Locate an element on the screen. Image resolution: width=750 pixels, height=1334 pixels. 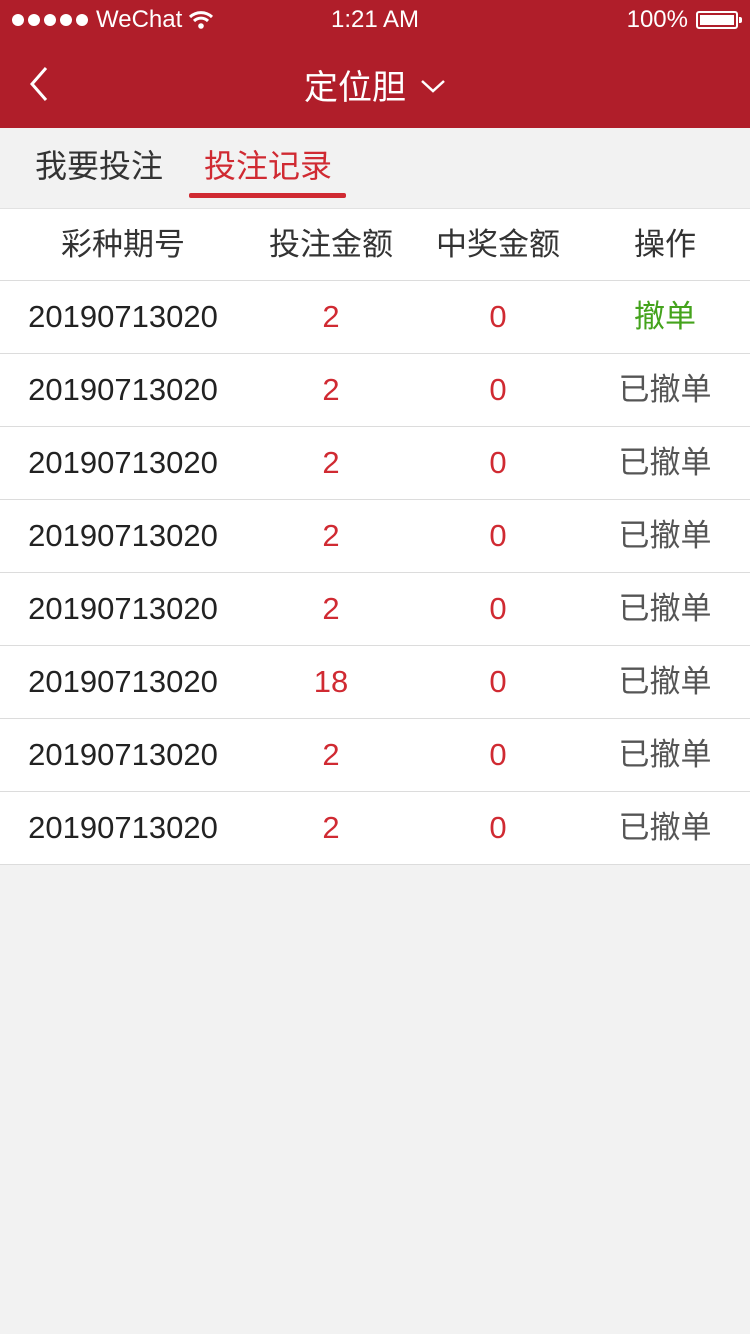
status-right: 100% is located at coordinates (684, 20).